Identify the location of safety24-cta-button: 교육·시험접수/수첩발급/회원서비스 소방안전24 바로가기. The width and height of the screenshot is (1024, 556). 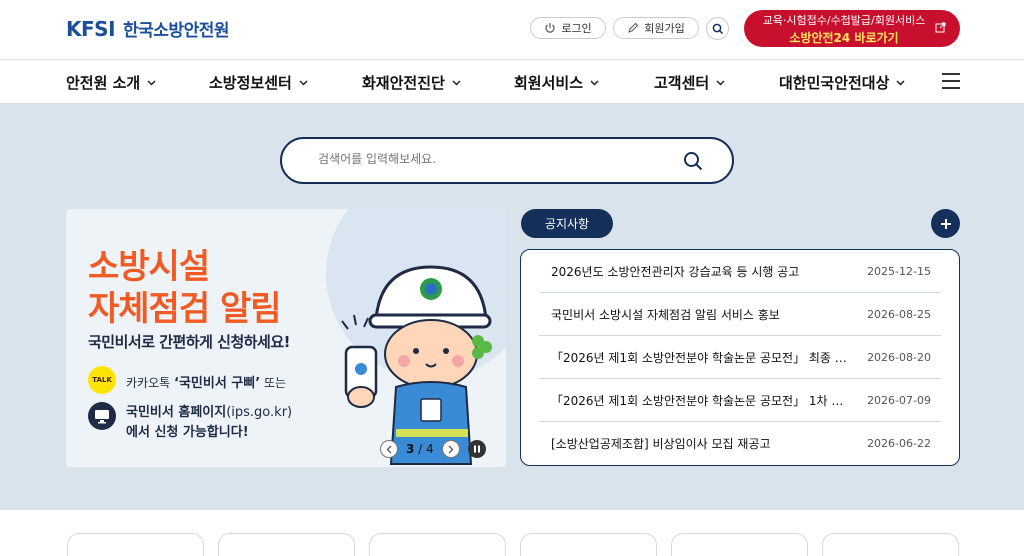
(852, 28).